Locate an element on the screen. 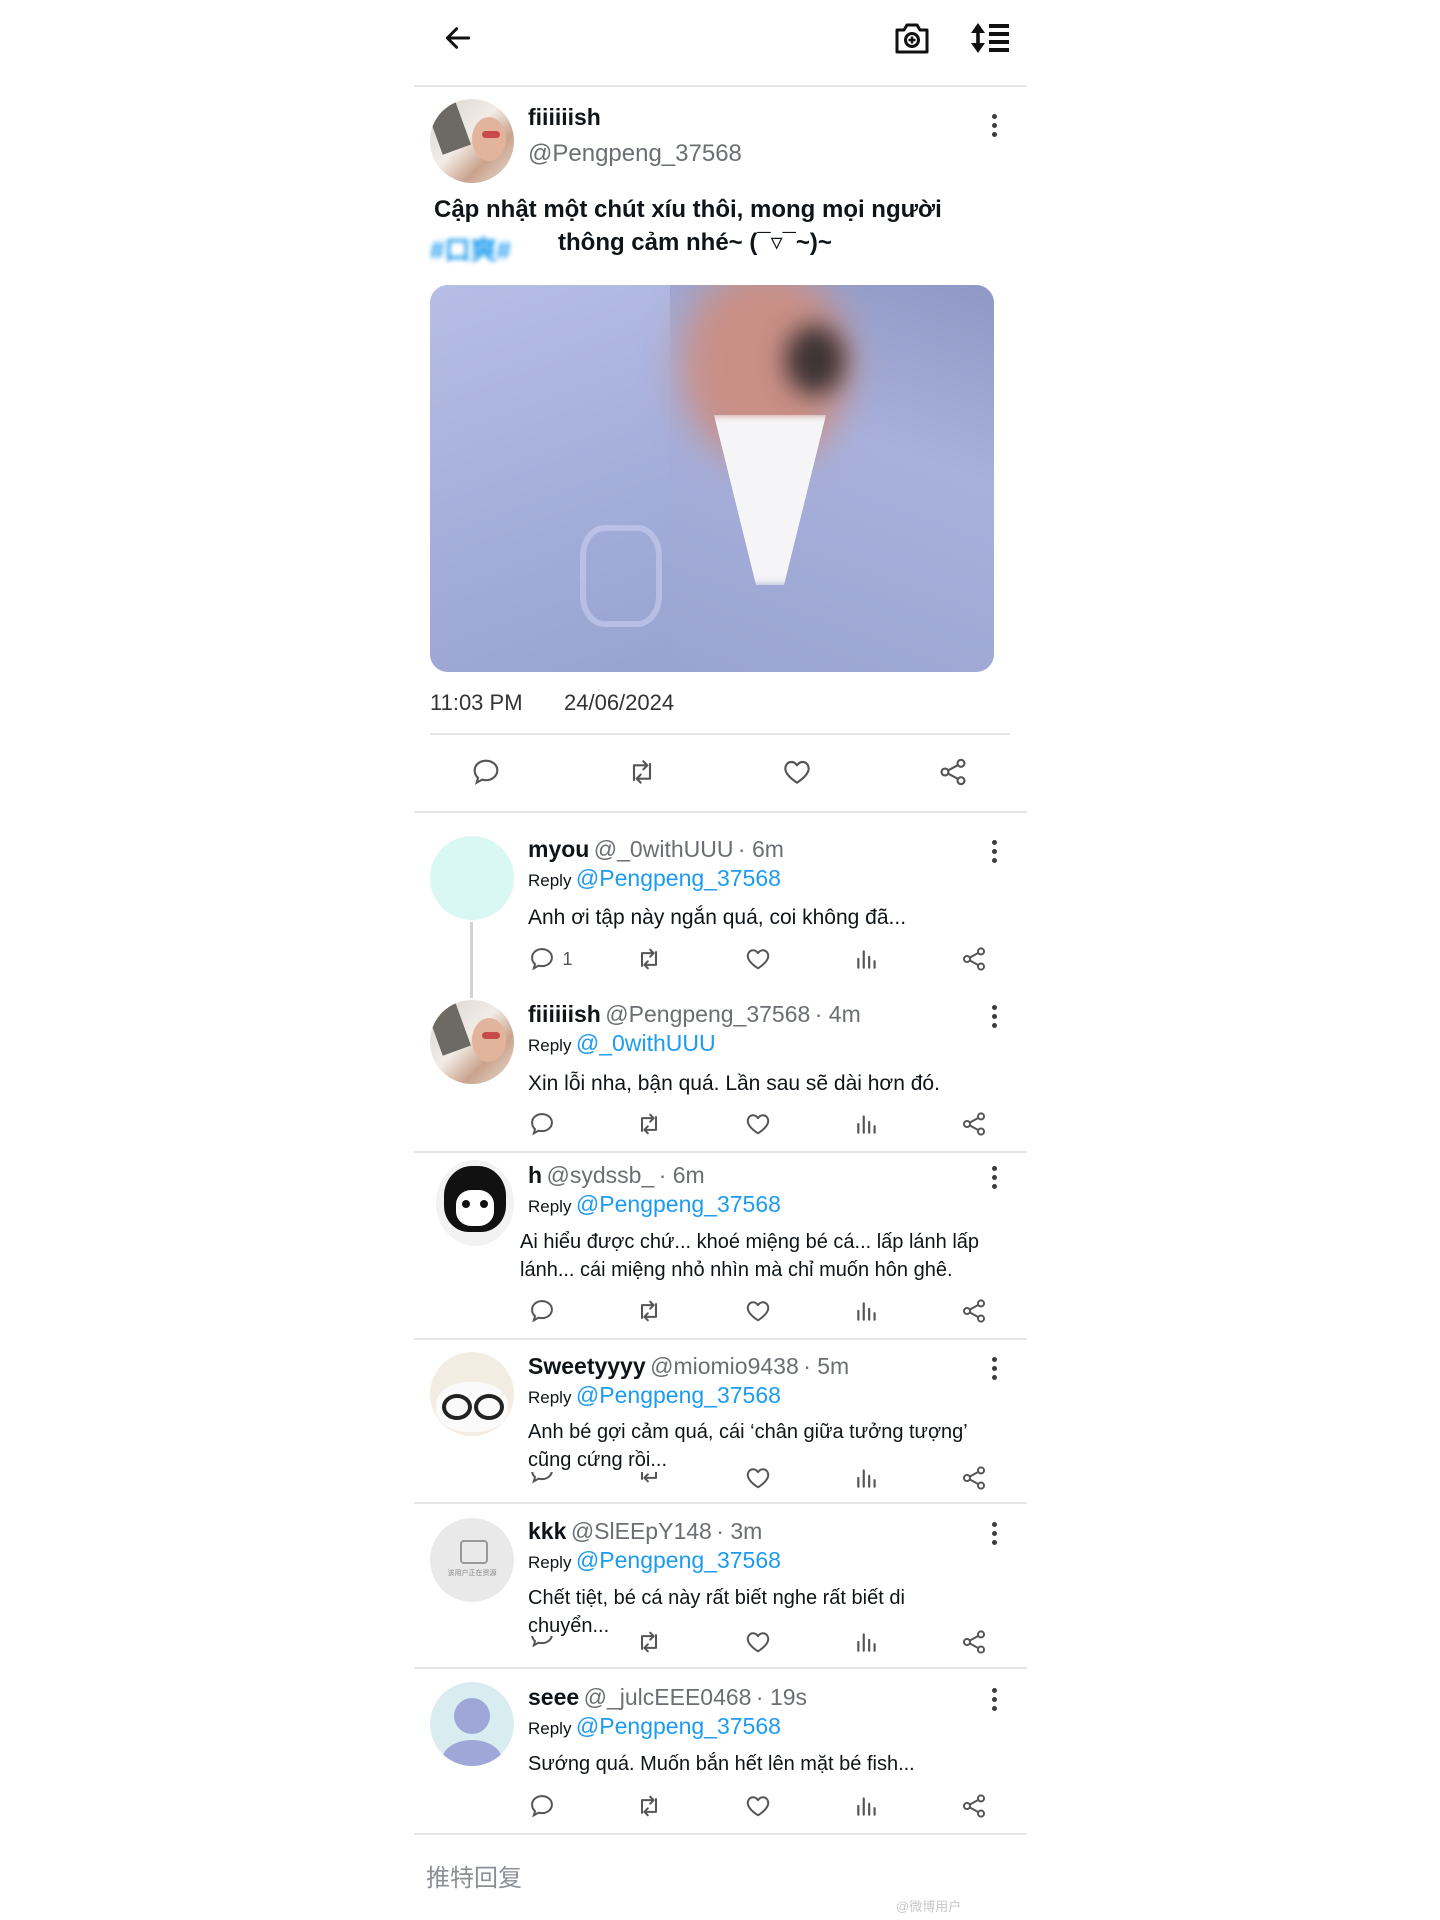 The width and height of the screenshot is (1440, 1920). post-like-button is located at coordinates (797, 772).